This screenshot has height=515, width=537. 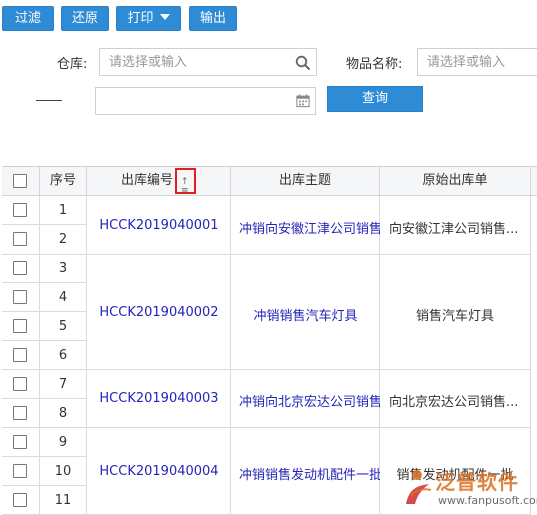 I want to click on query-button: 查询, so click(x=375, y=99).